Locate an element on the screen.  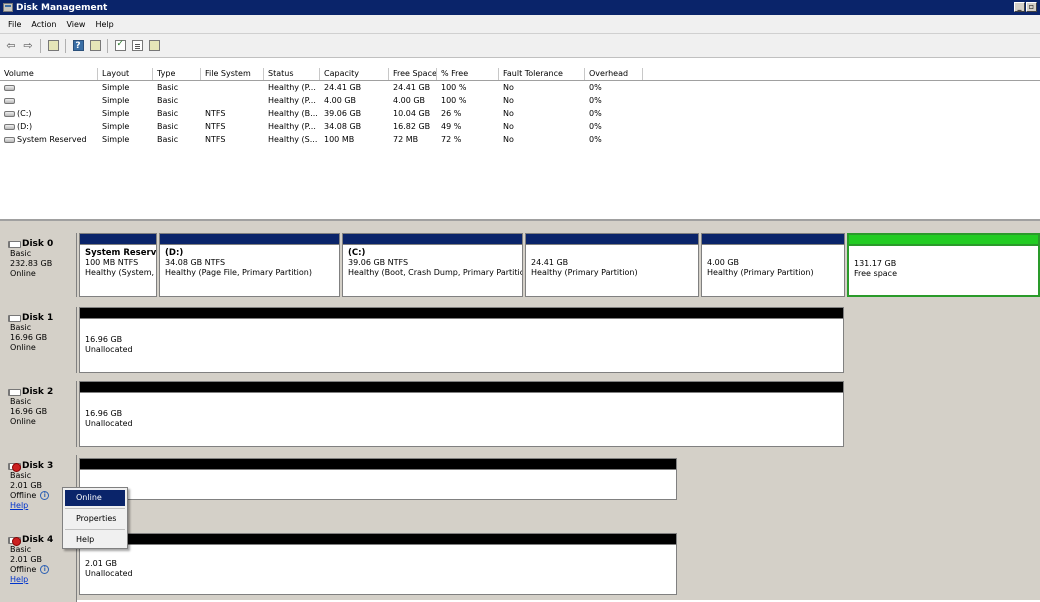
menu-bar: File Action View Help is located at coordinates (520, 24).